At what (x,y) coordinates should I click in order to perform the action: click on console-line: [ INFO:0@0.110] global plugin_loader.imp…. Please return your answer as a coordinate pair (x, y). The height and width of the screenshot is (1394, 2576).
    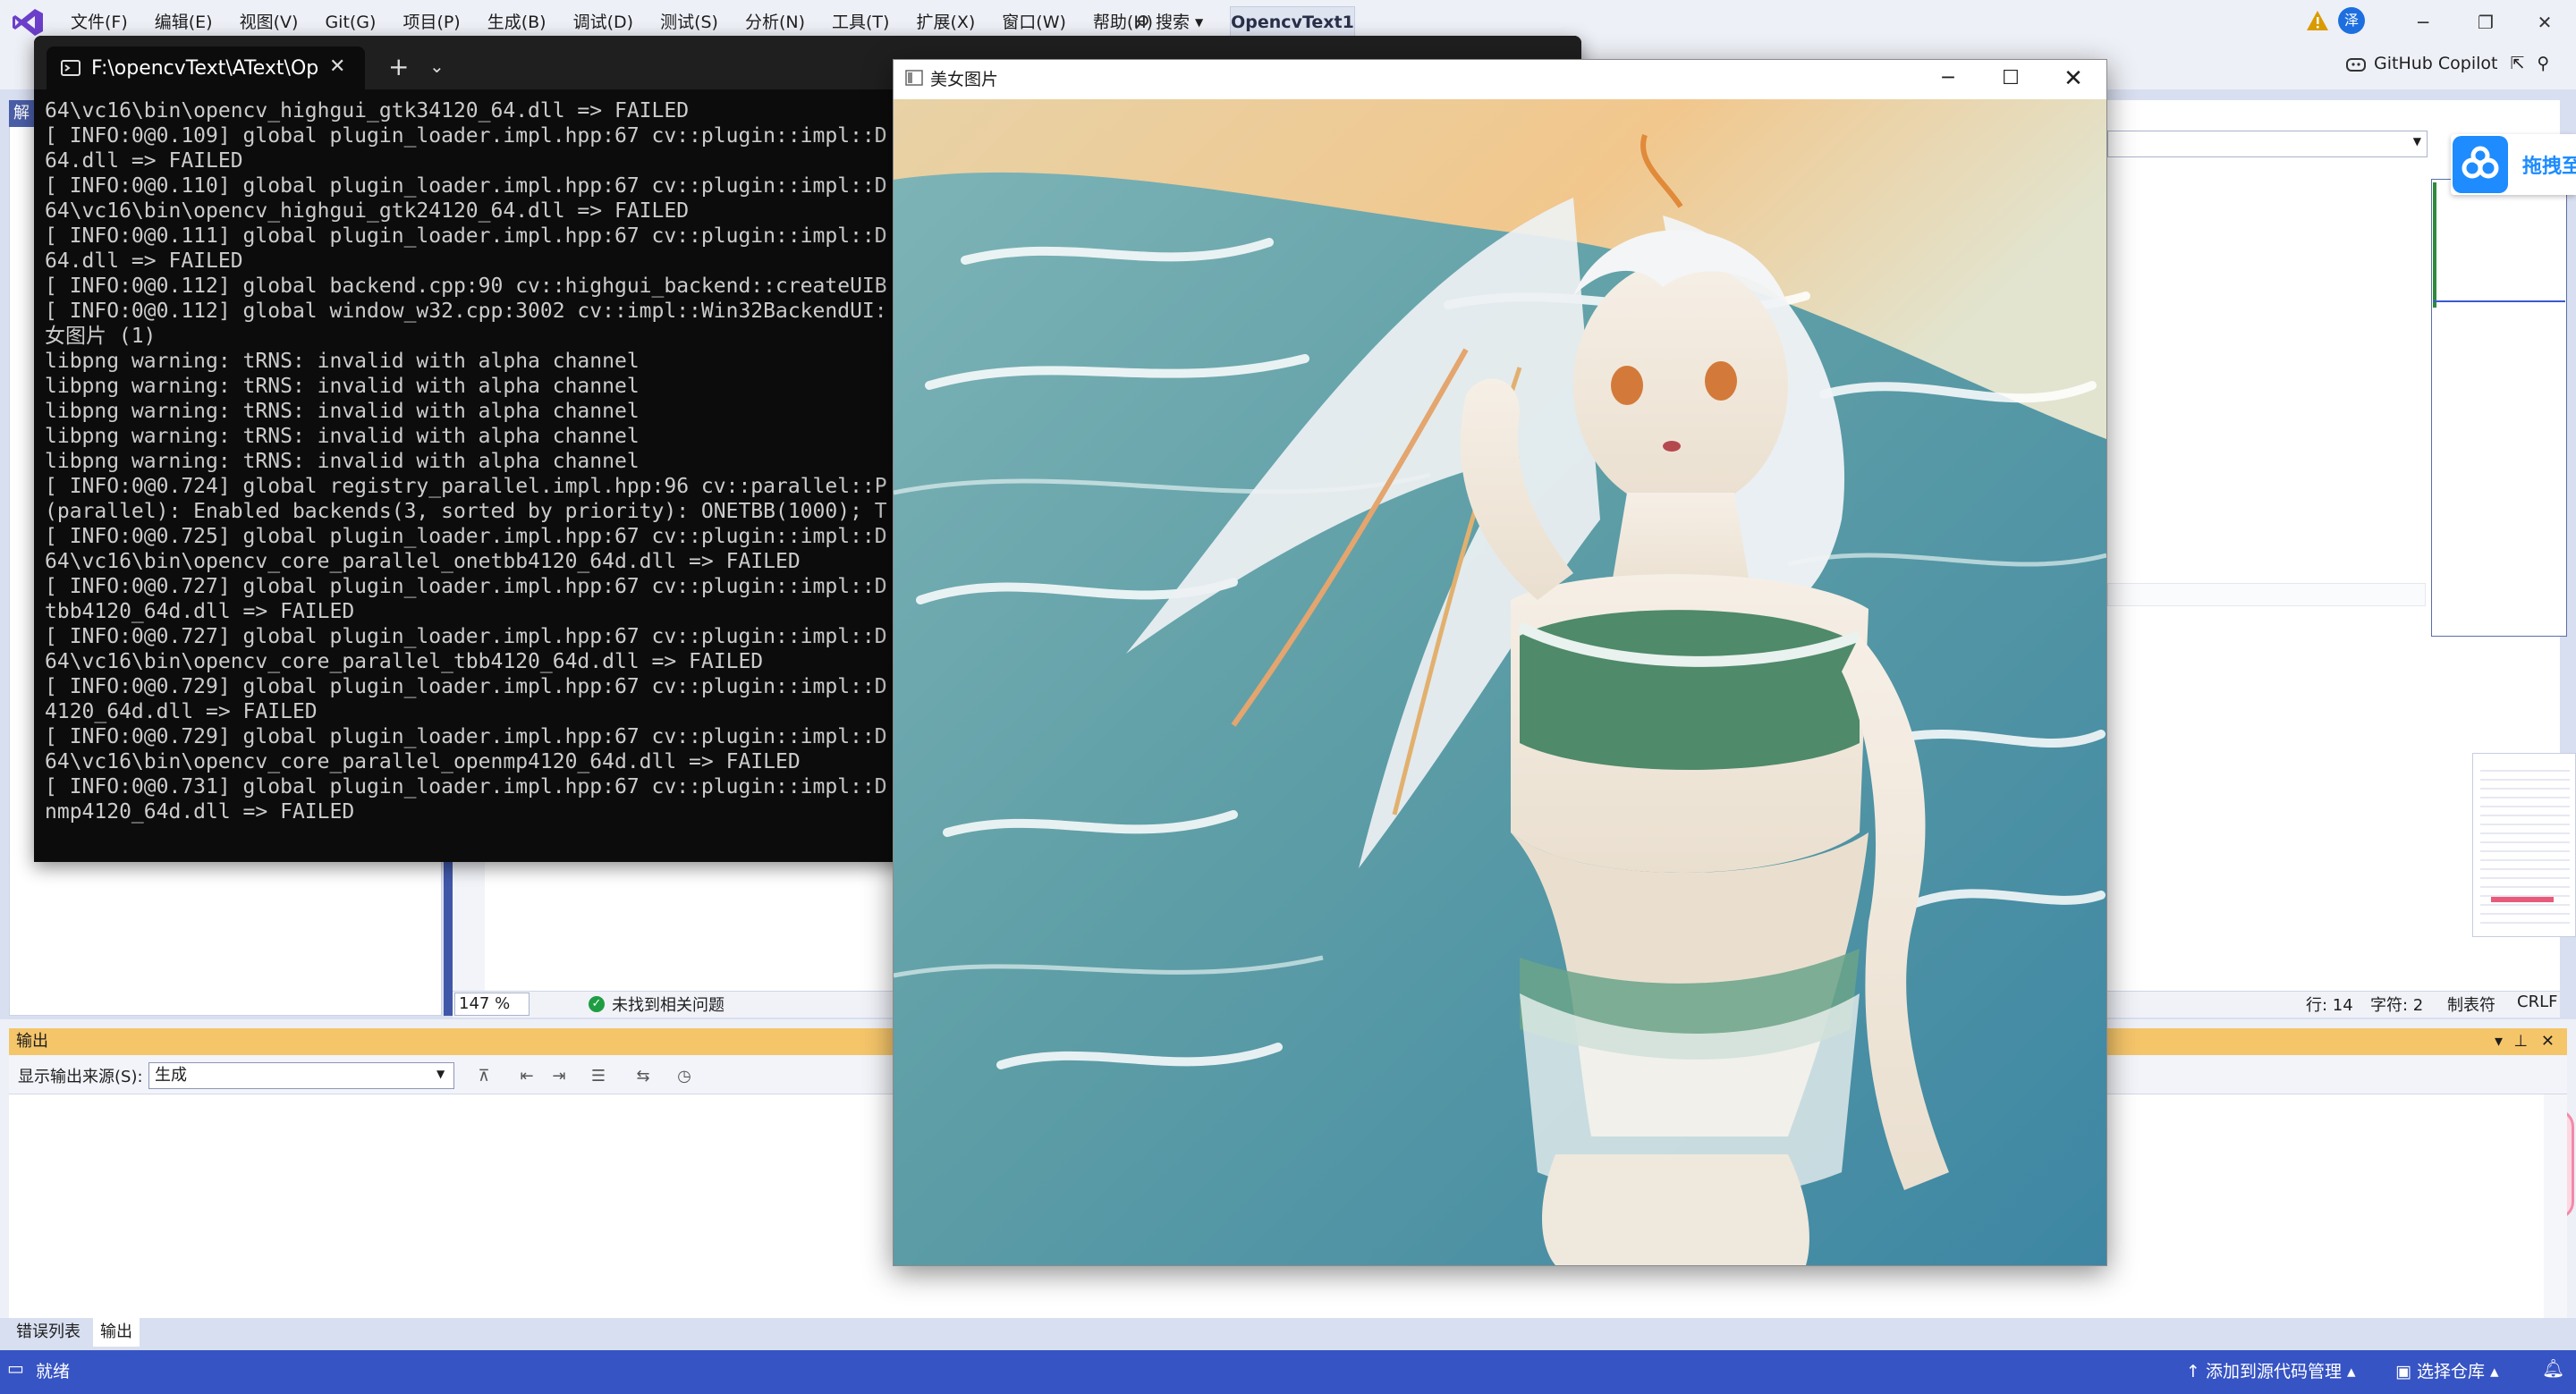
    Looking at the image, I should click on (466, 186).